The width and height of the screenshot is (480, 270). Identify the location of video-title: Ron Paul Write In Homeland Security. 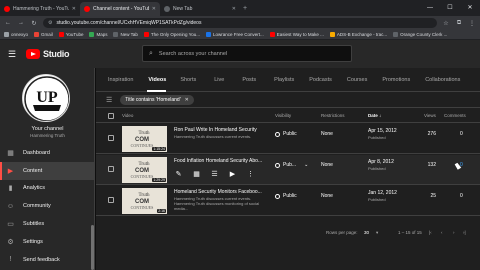
(215, 130).